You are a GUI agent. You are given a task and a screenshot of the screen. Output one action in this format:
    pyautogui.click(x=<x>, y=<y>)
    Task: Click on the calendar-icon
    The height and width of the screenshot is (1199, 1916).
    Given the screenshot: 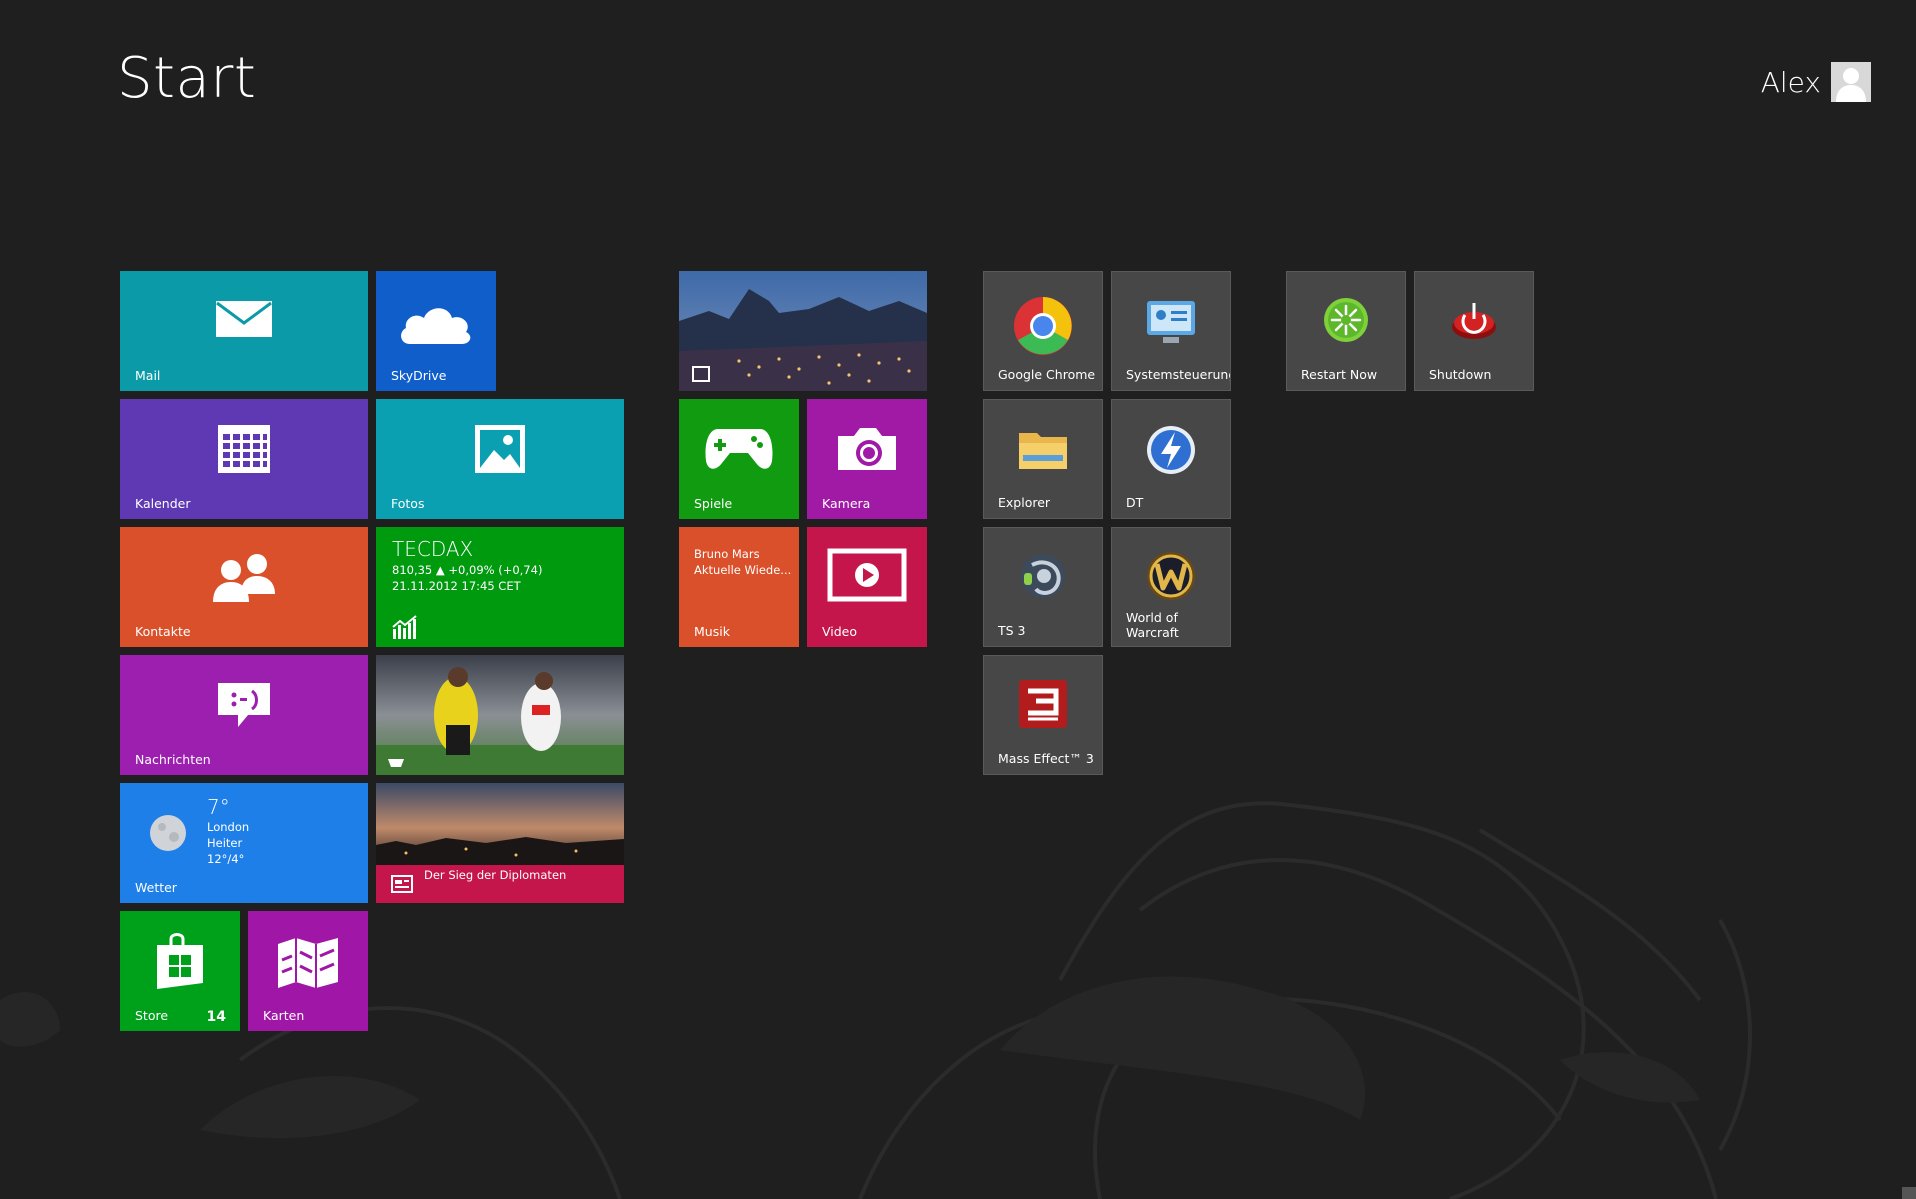 What is the action you would take?
    pyautogui.click(x=244, y=449)
    